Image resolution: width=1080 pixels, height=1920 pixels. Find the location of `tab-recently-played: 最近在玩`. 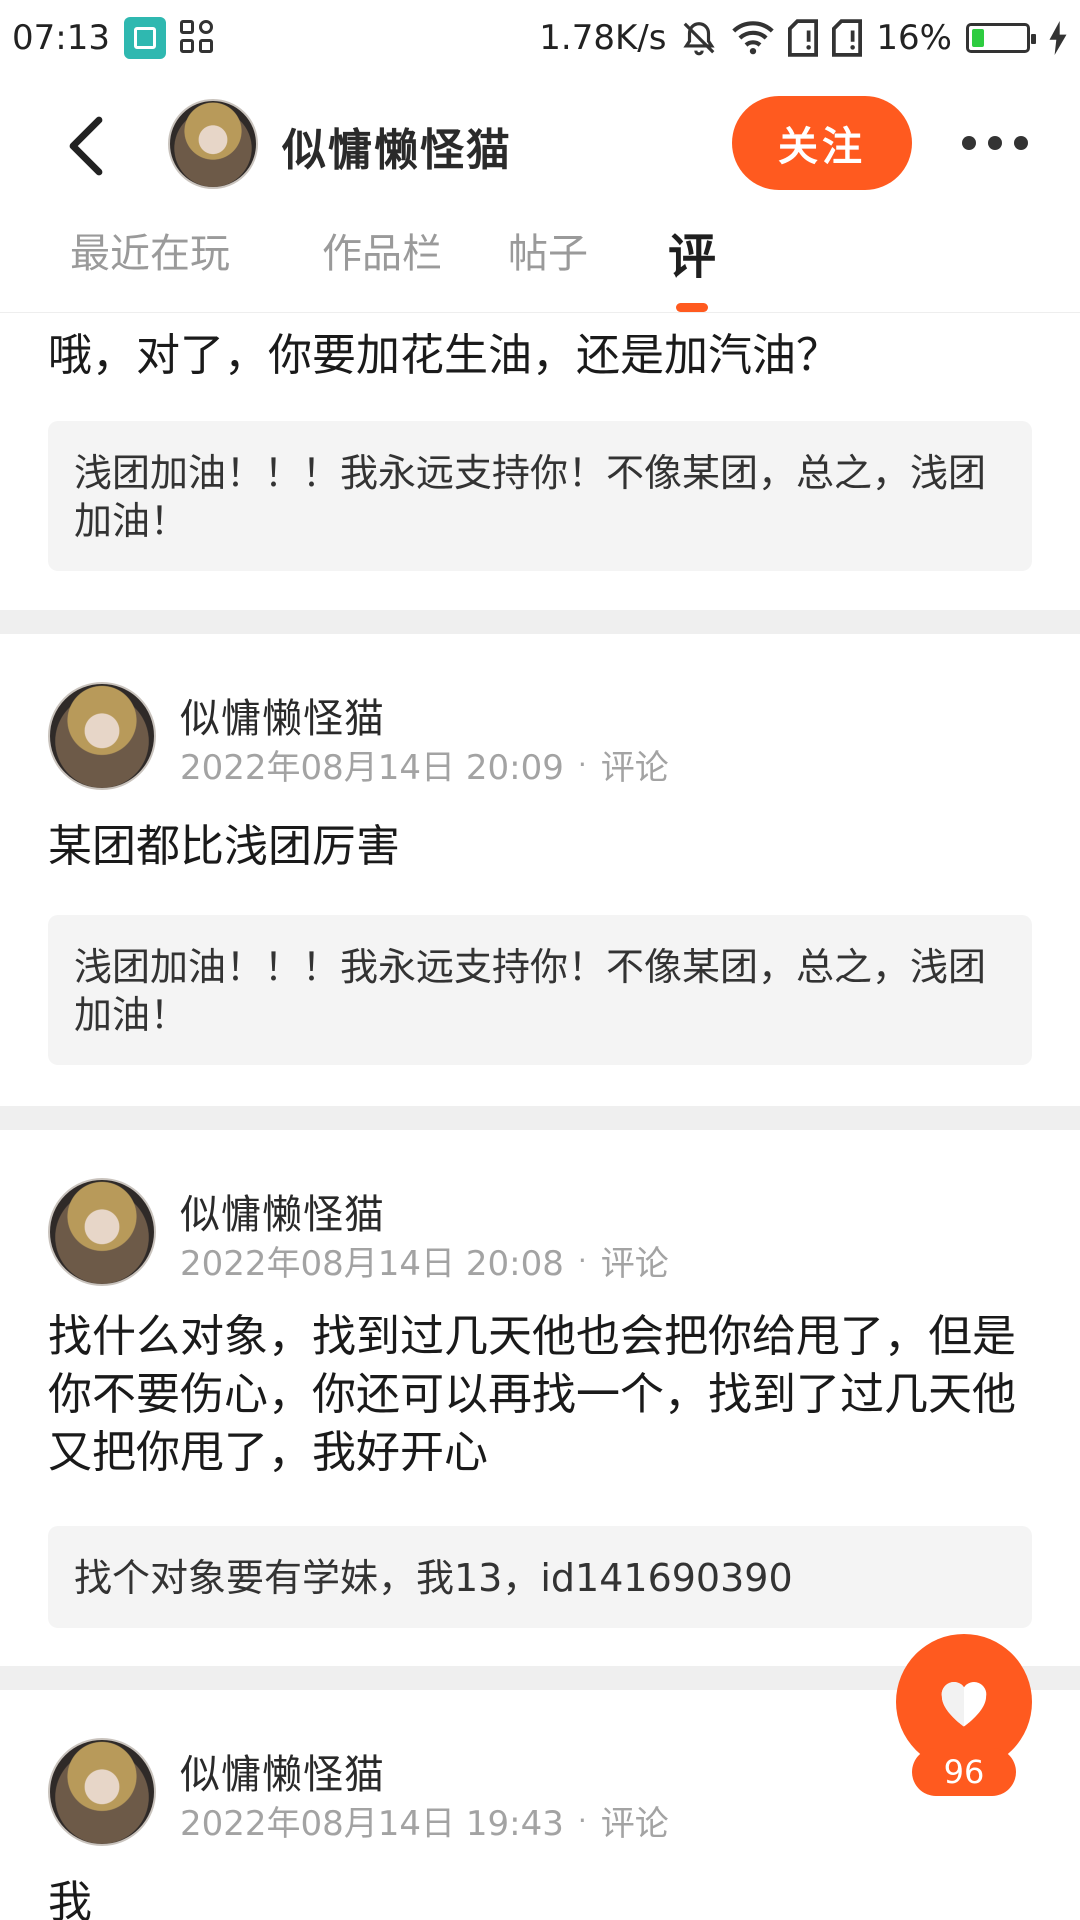

tab-recently-played: 最近在玩 is located at coordinates (150, 250).